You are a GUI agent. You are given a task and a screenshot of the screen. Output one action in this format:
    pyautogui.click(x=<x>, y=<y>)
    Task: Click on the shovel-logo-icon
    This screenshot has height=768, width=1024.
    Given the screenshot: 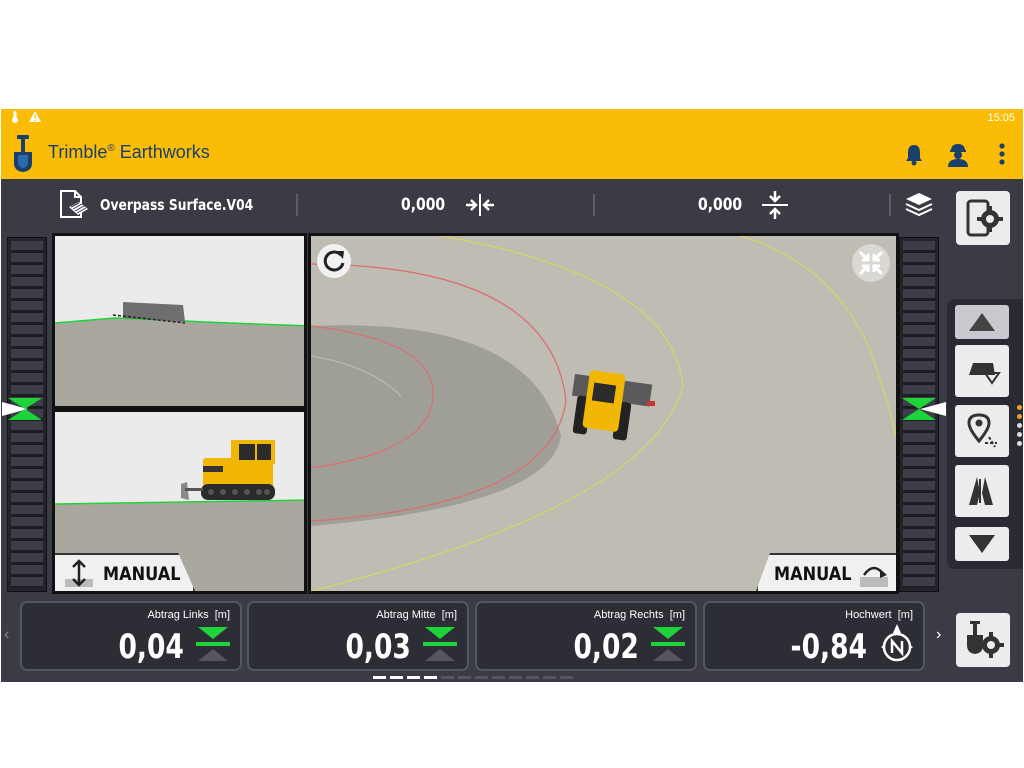 What is the action you would take?
    pyautogui.click(x=23, y=153)
    